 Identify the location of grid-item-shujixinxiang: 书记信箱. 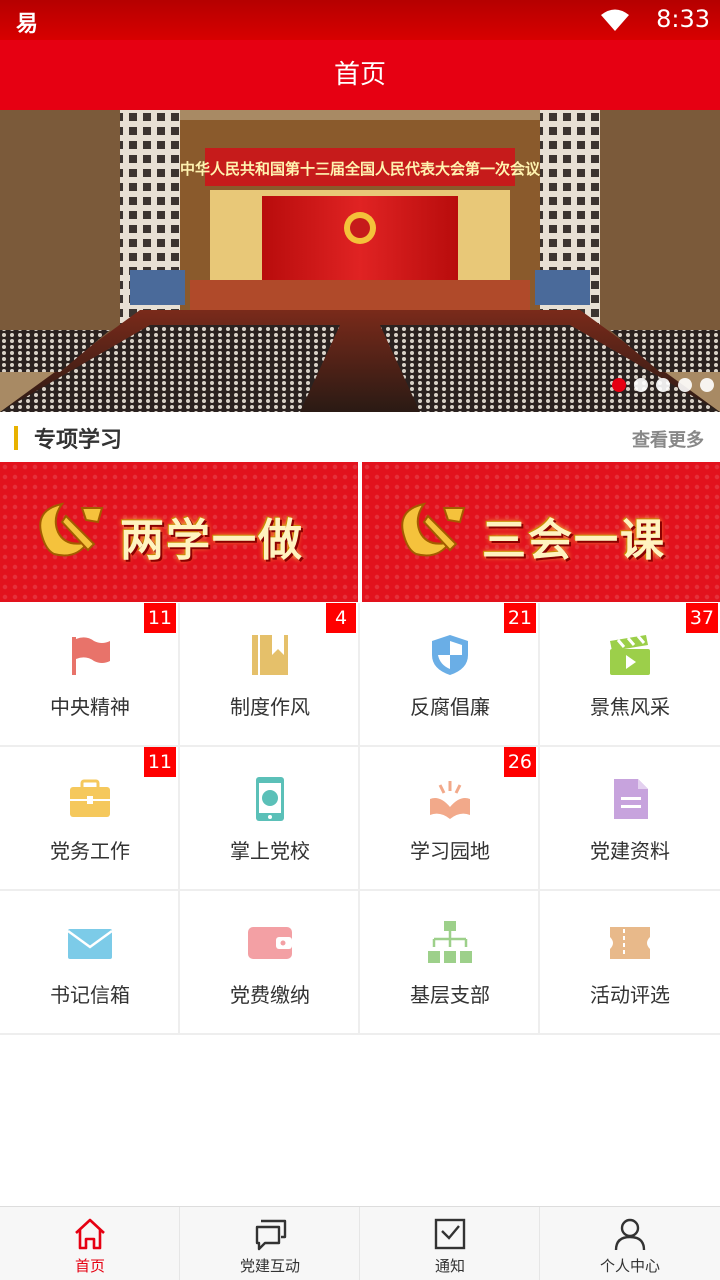
(90, 962).